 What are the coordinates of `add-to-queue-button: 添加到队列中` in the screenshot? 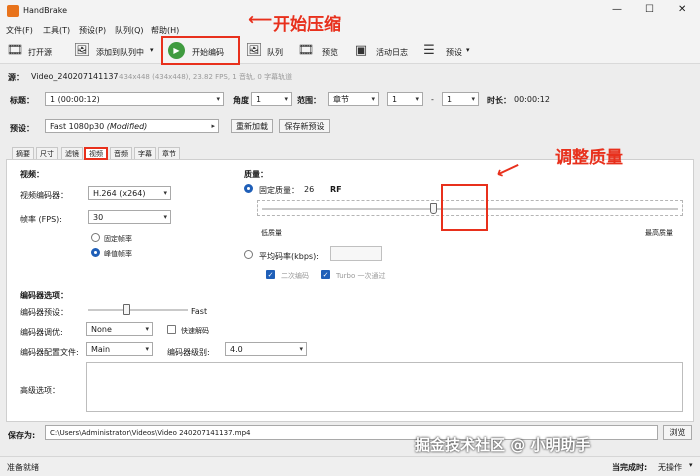 It's located at (120, 52).